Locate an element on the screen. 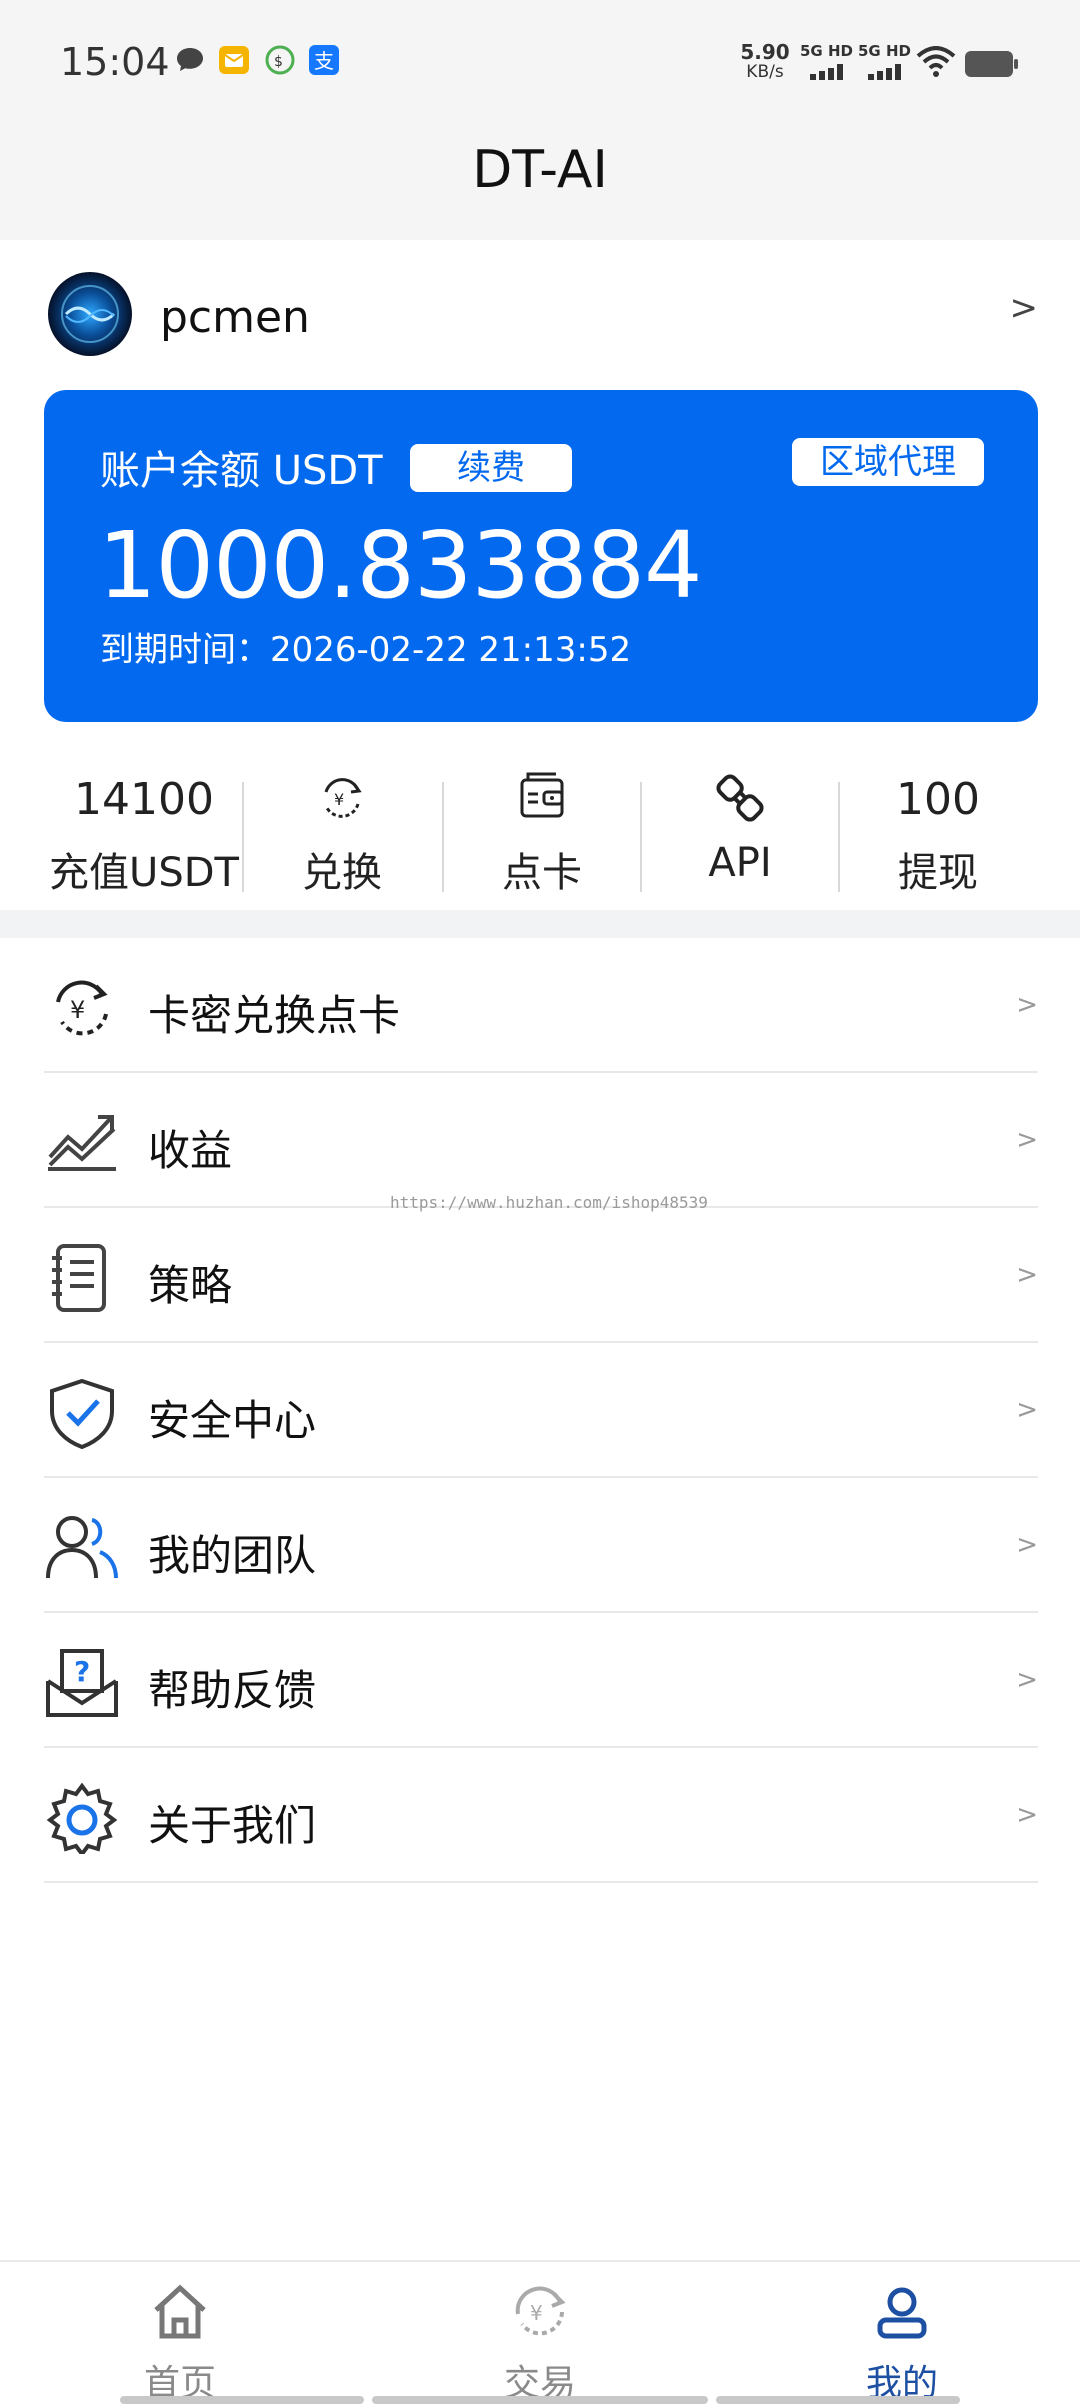 The height and width of the screenshot is (2408, 1080). help-box-icon: ? is located at coordinates (82, 1683).